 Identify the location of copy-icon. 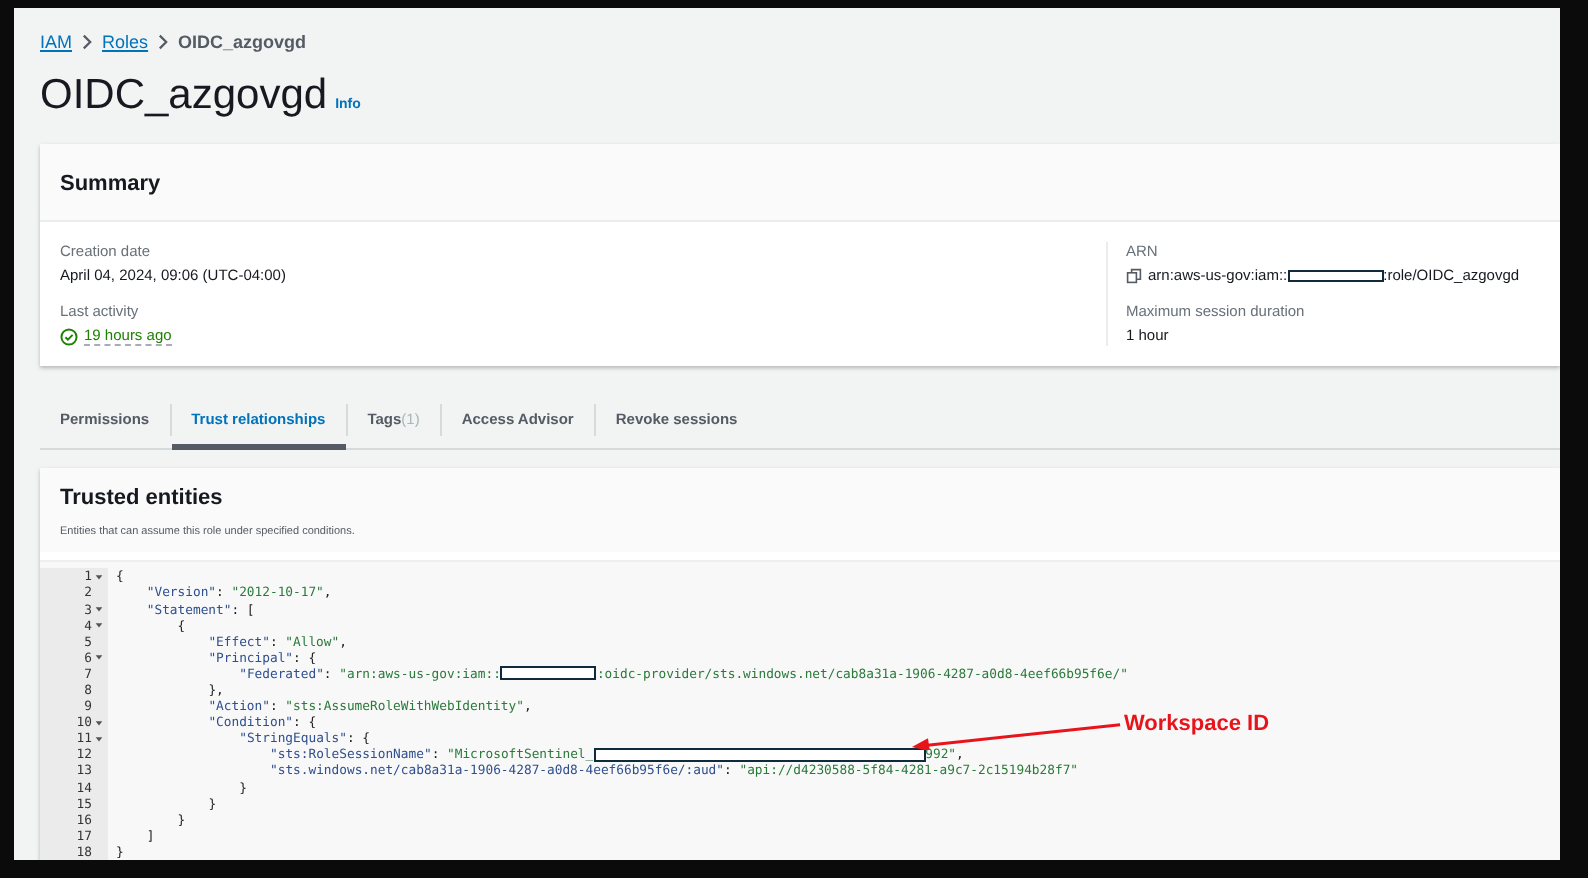
(1134, 275).